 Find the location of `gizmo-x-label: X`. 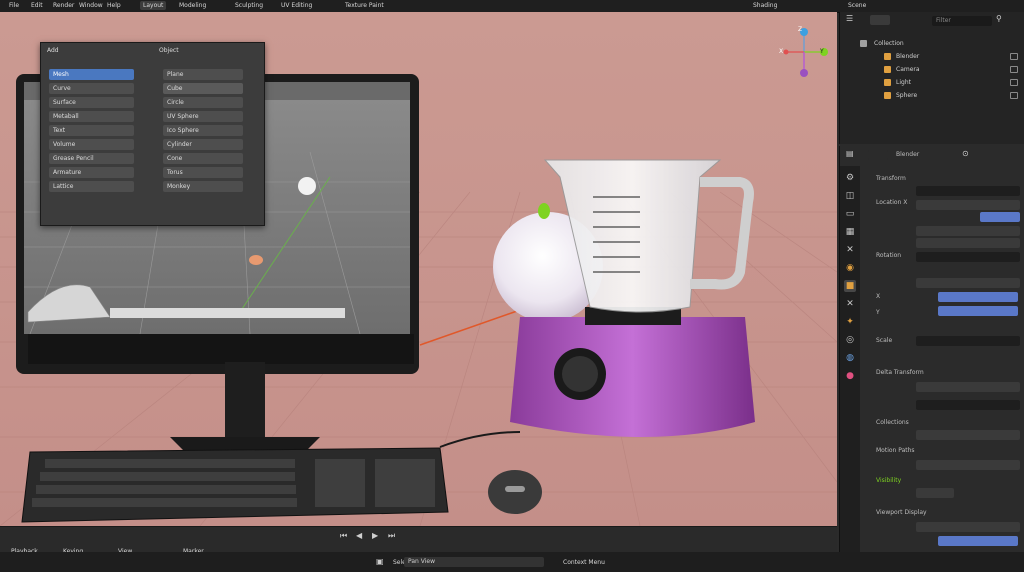

gizmo-x-label: X is located at coordinates (781, 51).